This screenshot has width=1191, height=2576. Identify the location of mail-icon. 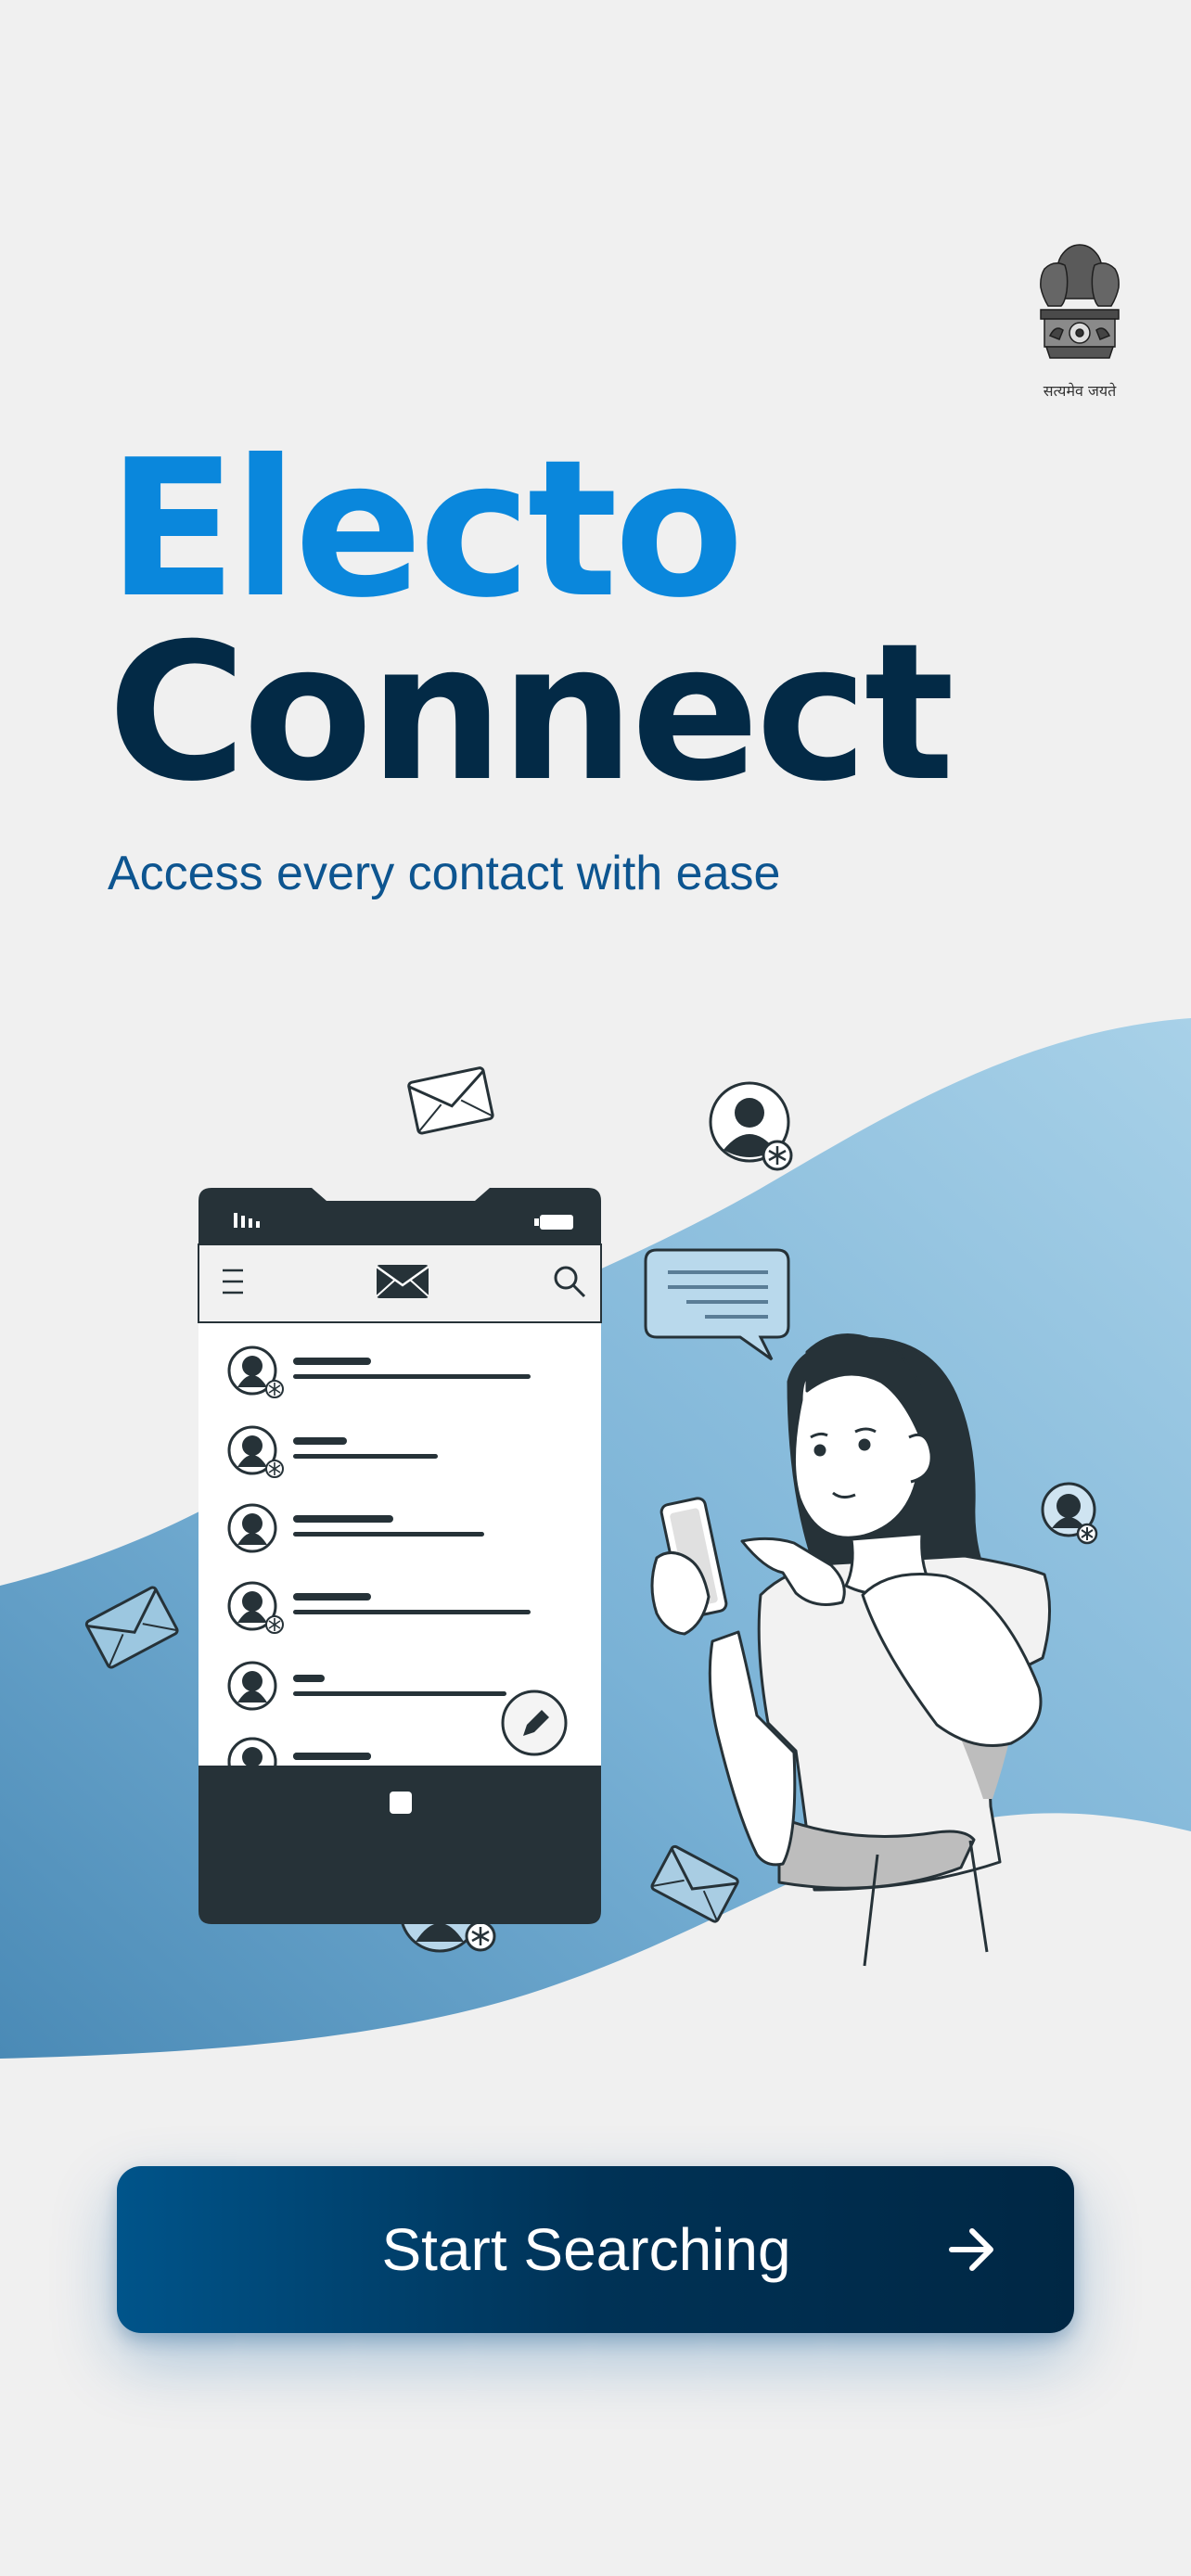
(402, 1281).